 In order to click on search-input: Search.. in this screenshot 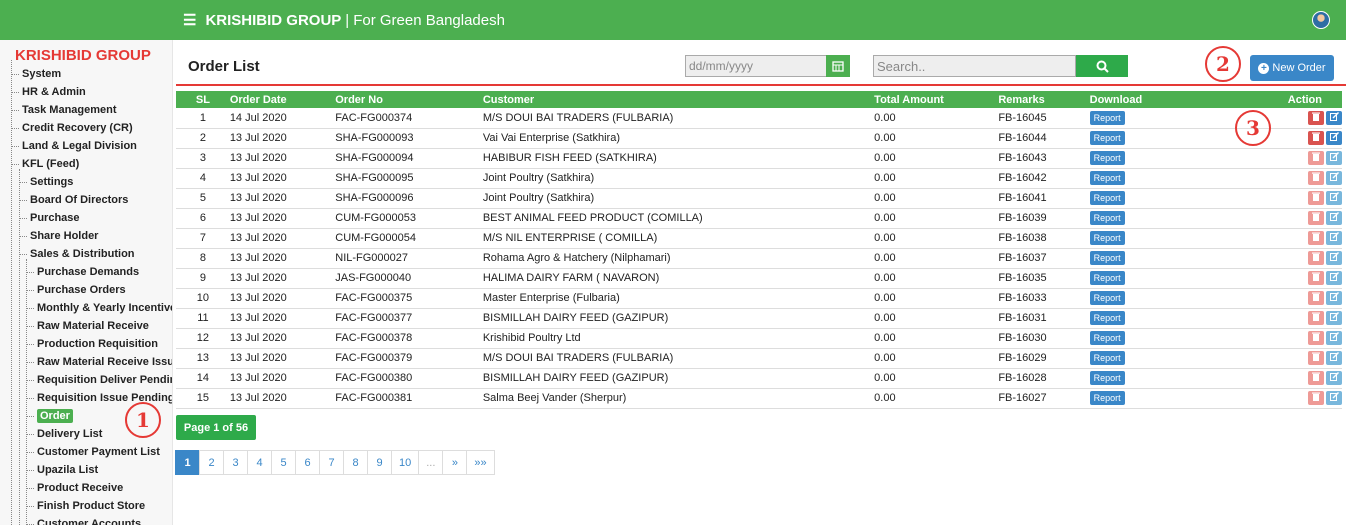, I will do `click(974, 66)`.